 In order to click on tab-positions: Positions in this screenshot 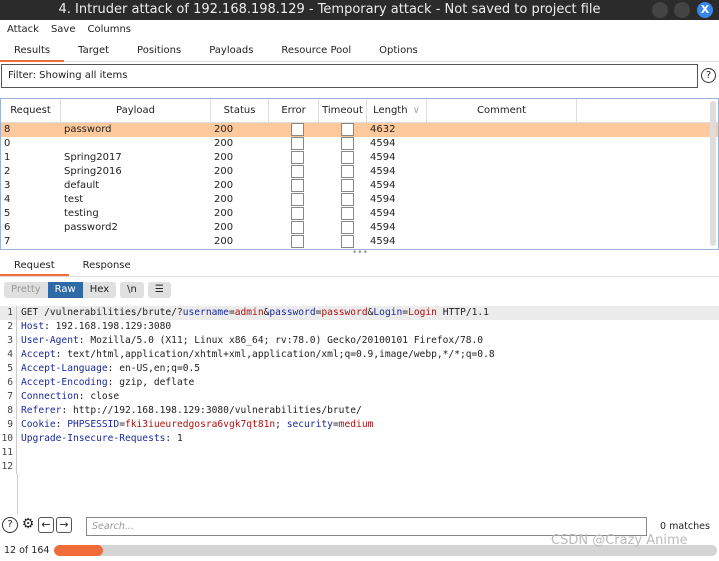, I will do `click(159, 51)`.